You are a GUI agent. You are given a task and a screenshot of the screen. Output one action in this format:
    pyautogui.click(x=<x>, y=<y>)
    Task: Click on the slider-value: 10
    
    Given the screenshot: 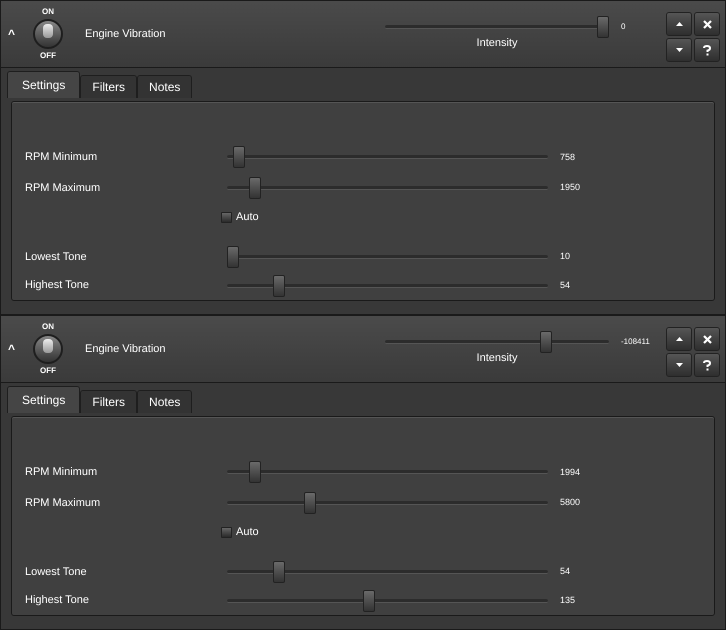 What is the action you would take?
    pyautogui.click(x=565, y=257)
    